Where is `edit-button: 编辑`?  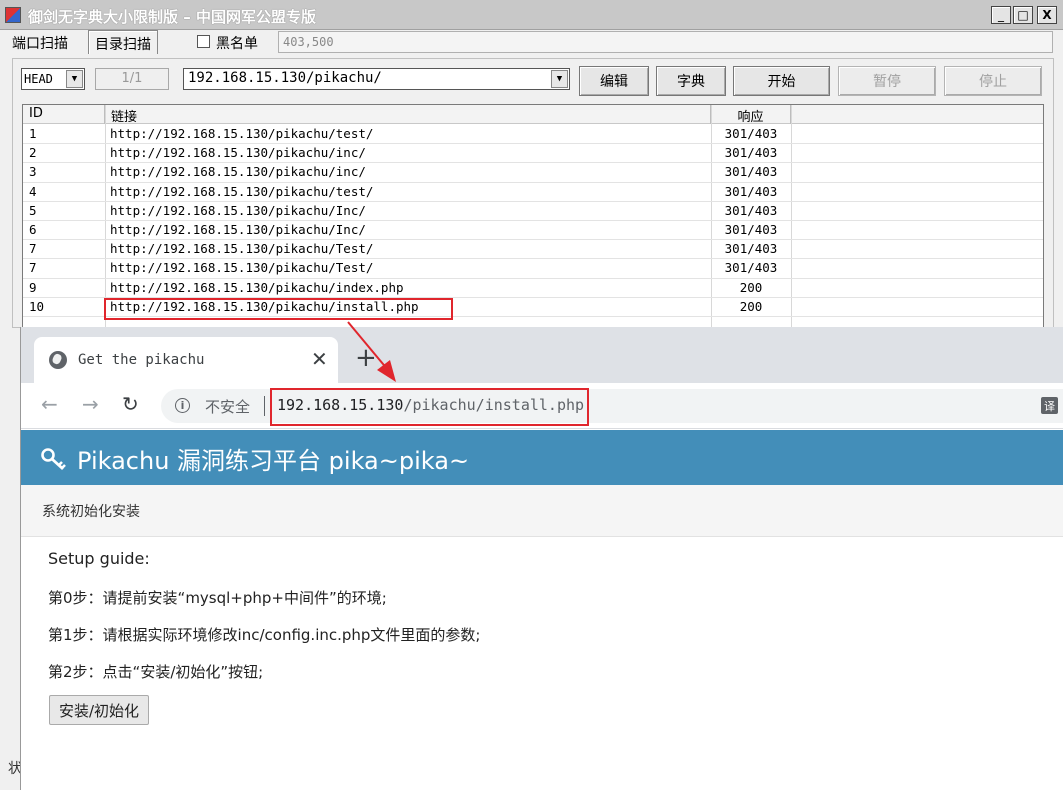 edit-button: 编辑 is located at coordinates (614, 81).